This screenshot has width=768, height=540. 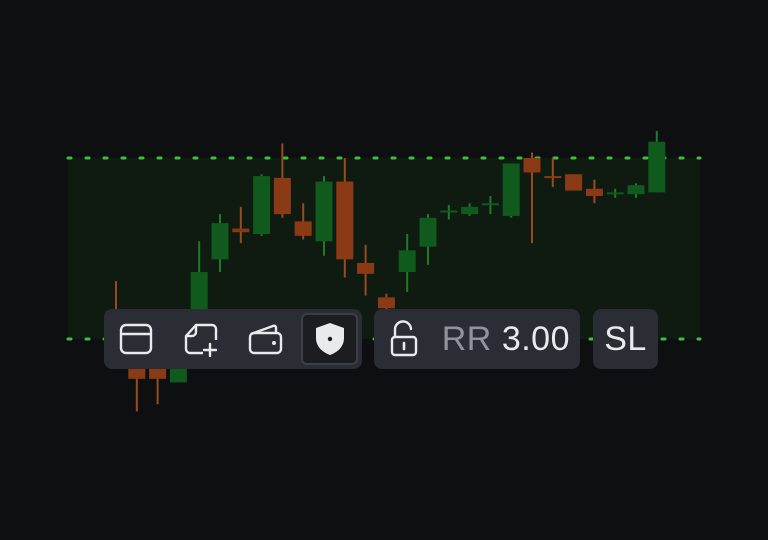 I want to click on add-note-button, so click(x=200, y=339).